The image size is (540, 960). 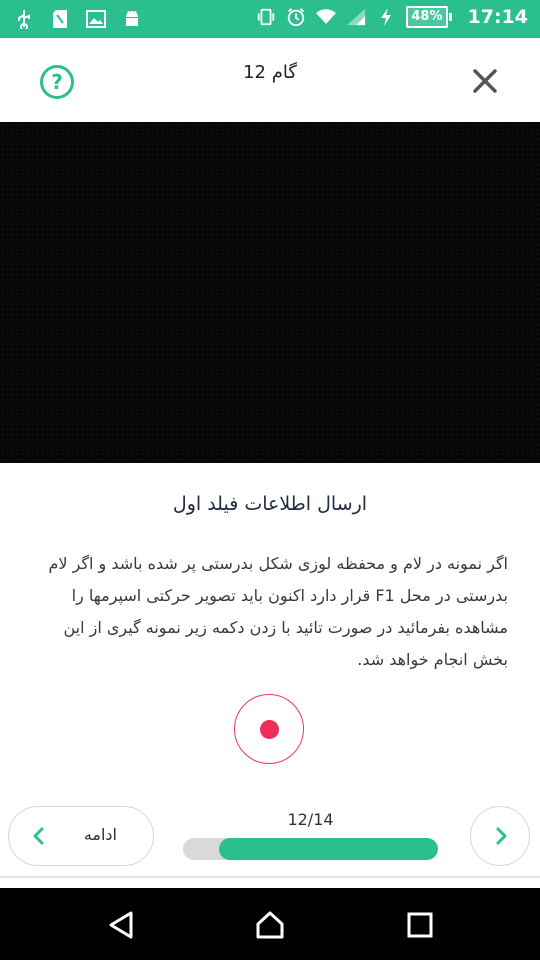 I want to click on continue-button: ادامه, so click(x=81, y=836).